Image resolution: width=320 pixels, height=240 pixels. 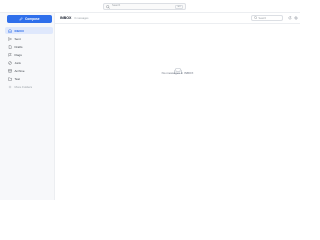 I want to click on compose-label: Compose, so click(x=32, y=19).